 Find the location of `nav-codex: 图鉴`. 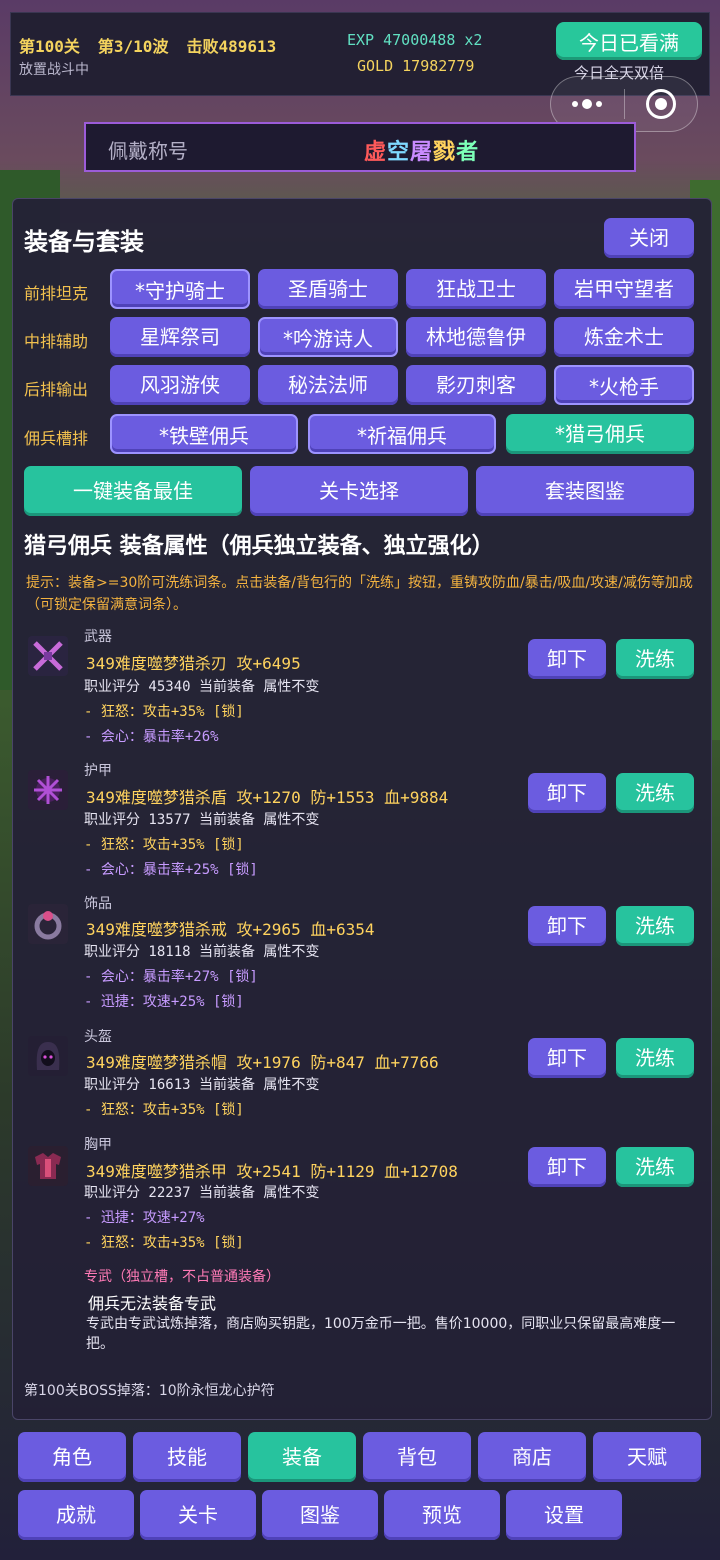

nav-codex: 图鉴 is located at coordinates (320, 1515).